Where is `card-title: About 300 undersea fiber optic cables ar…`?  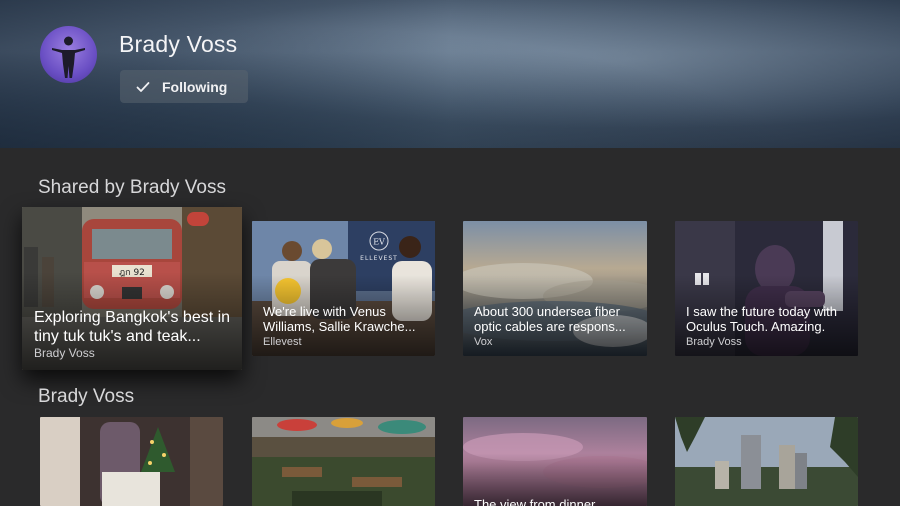
card-title: About 300 undersea fiber optic cables ar… is located at coordinates (550, 319).